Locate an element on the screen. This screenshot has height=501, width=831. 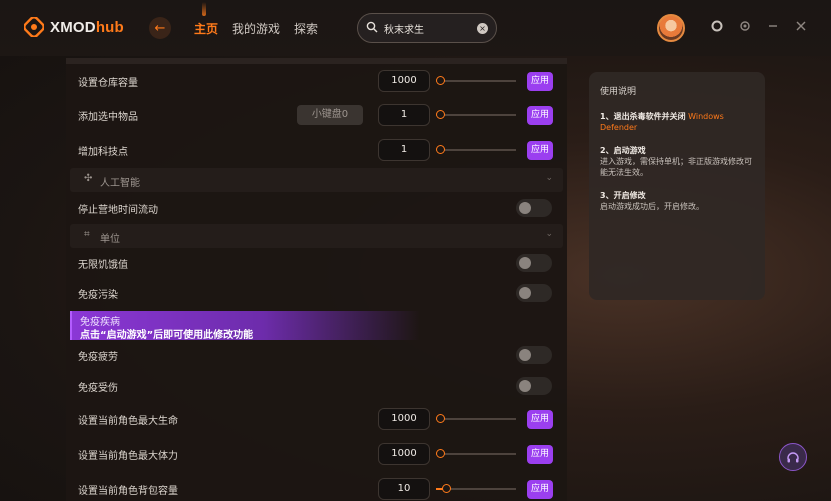
setting-row-max-stamina: 设置当前角色最大体力 1000 应用 is located at coordinates (316, 454).